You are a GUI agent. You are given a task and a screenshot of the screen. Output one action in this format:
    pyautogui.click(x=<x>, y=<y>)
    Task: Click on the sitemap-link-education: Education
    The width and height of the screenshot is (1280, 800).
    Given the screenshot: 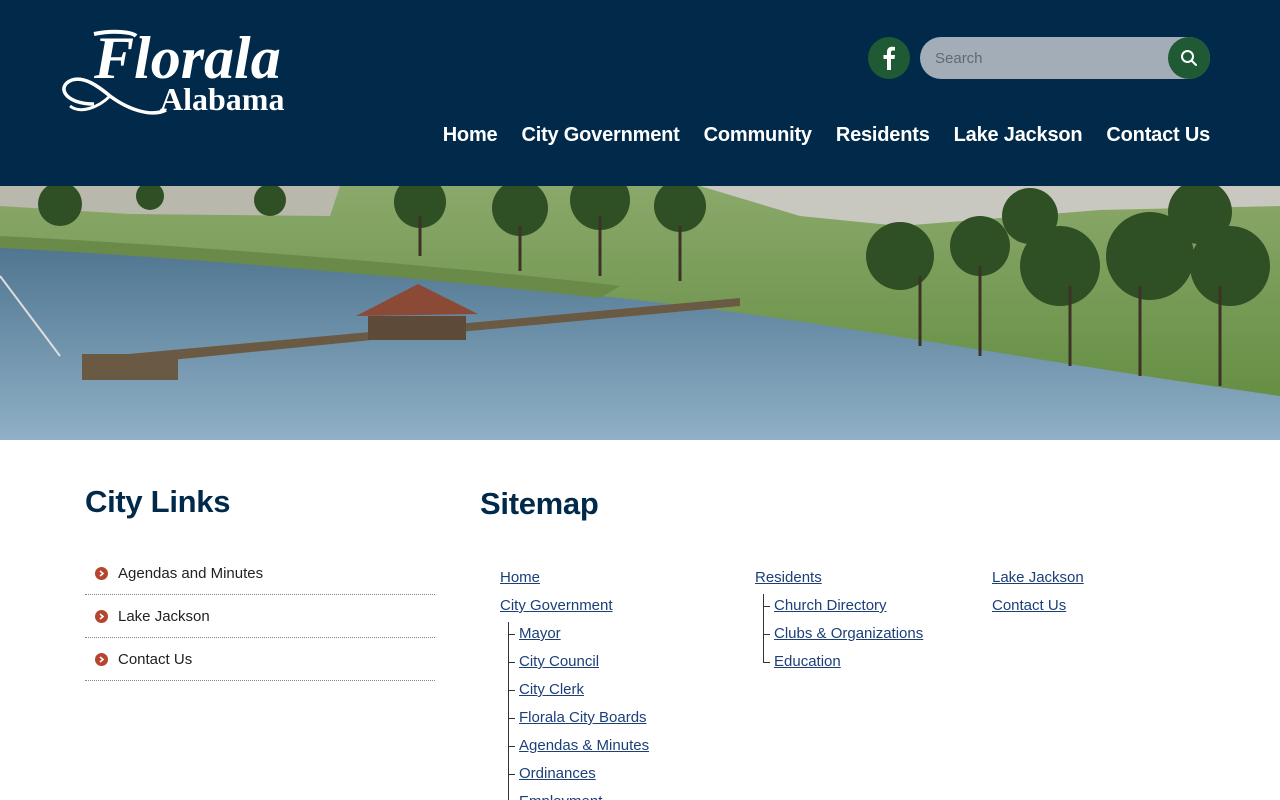 What is the action you would take?
    pyautogui.click(x=839, y=664)
    